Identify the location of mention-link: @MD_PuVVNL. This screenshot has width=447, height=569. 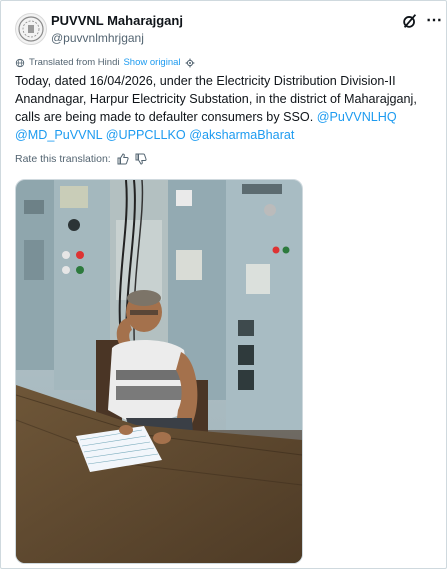
(58, 135).